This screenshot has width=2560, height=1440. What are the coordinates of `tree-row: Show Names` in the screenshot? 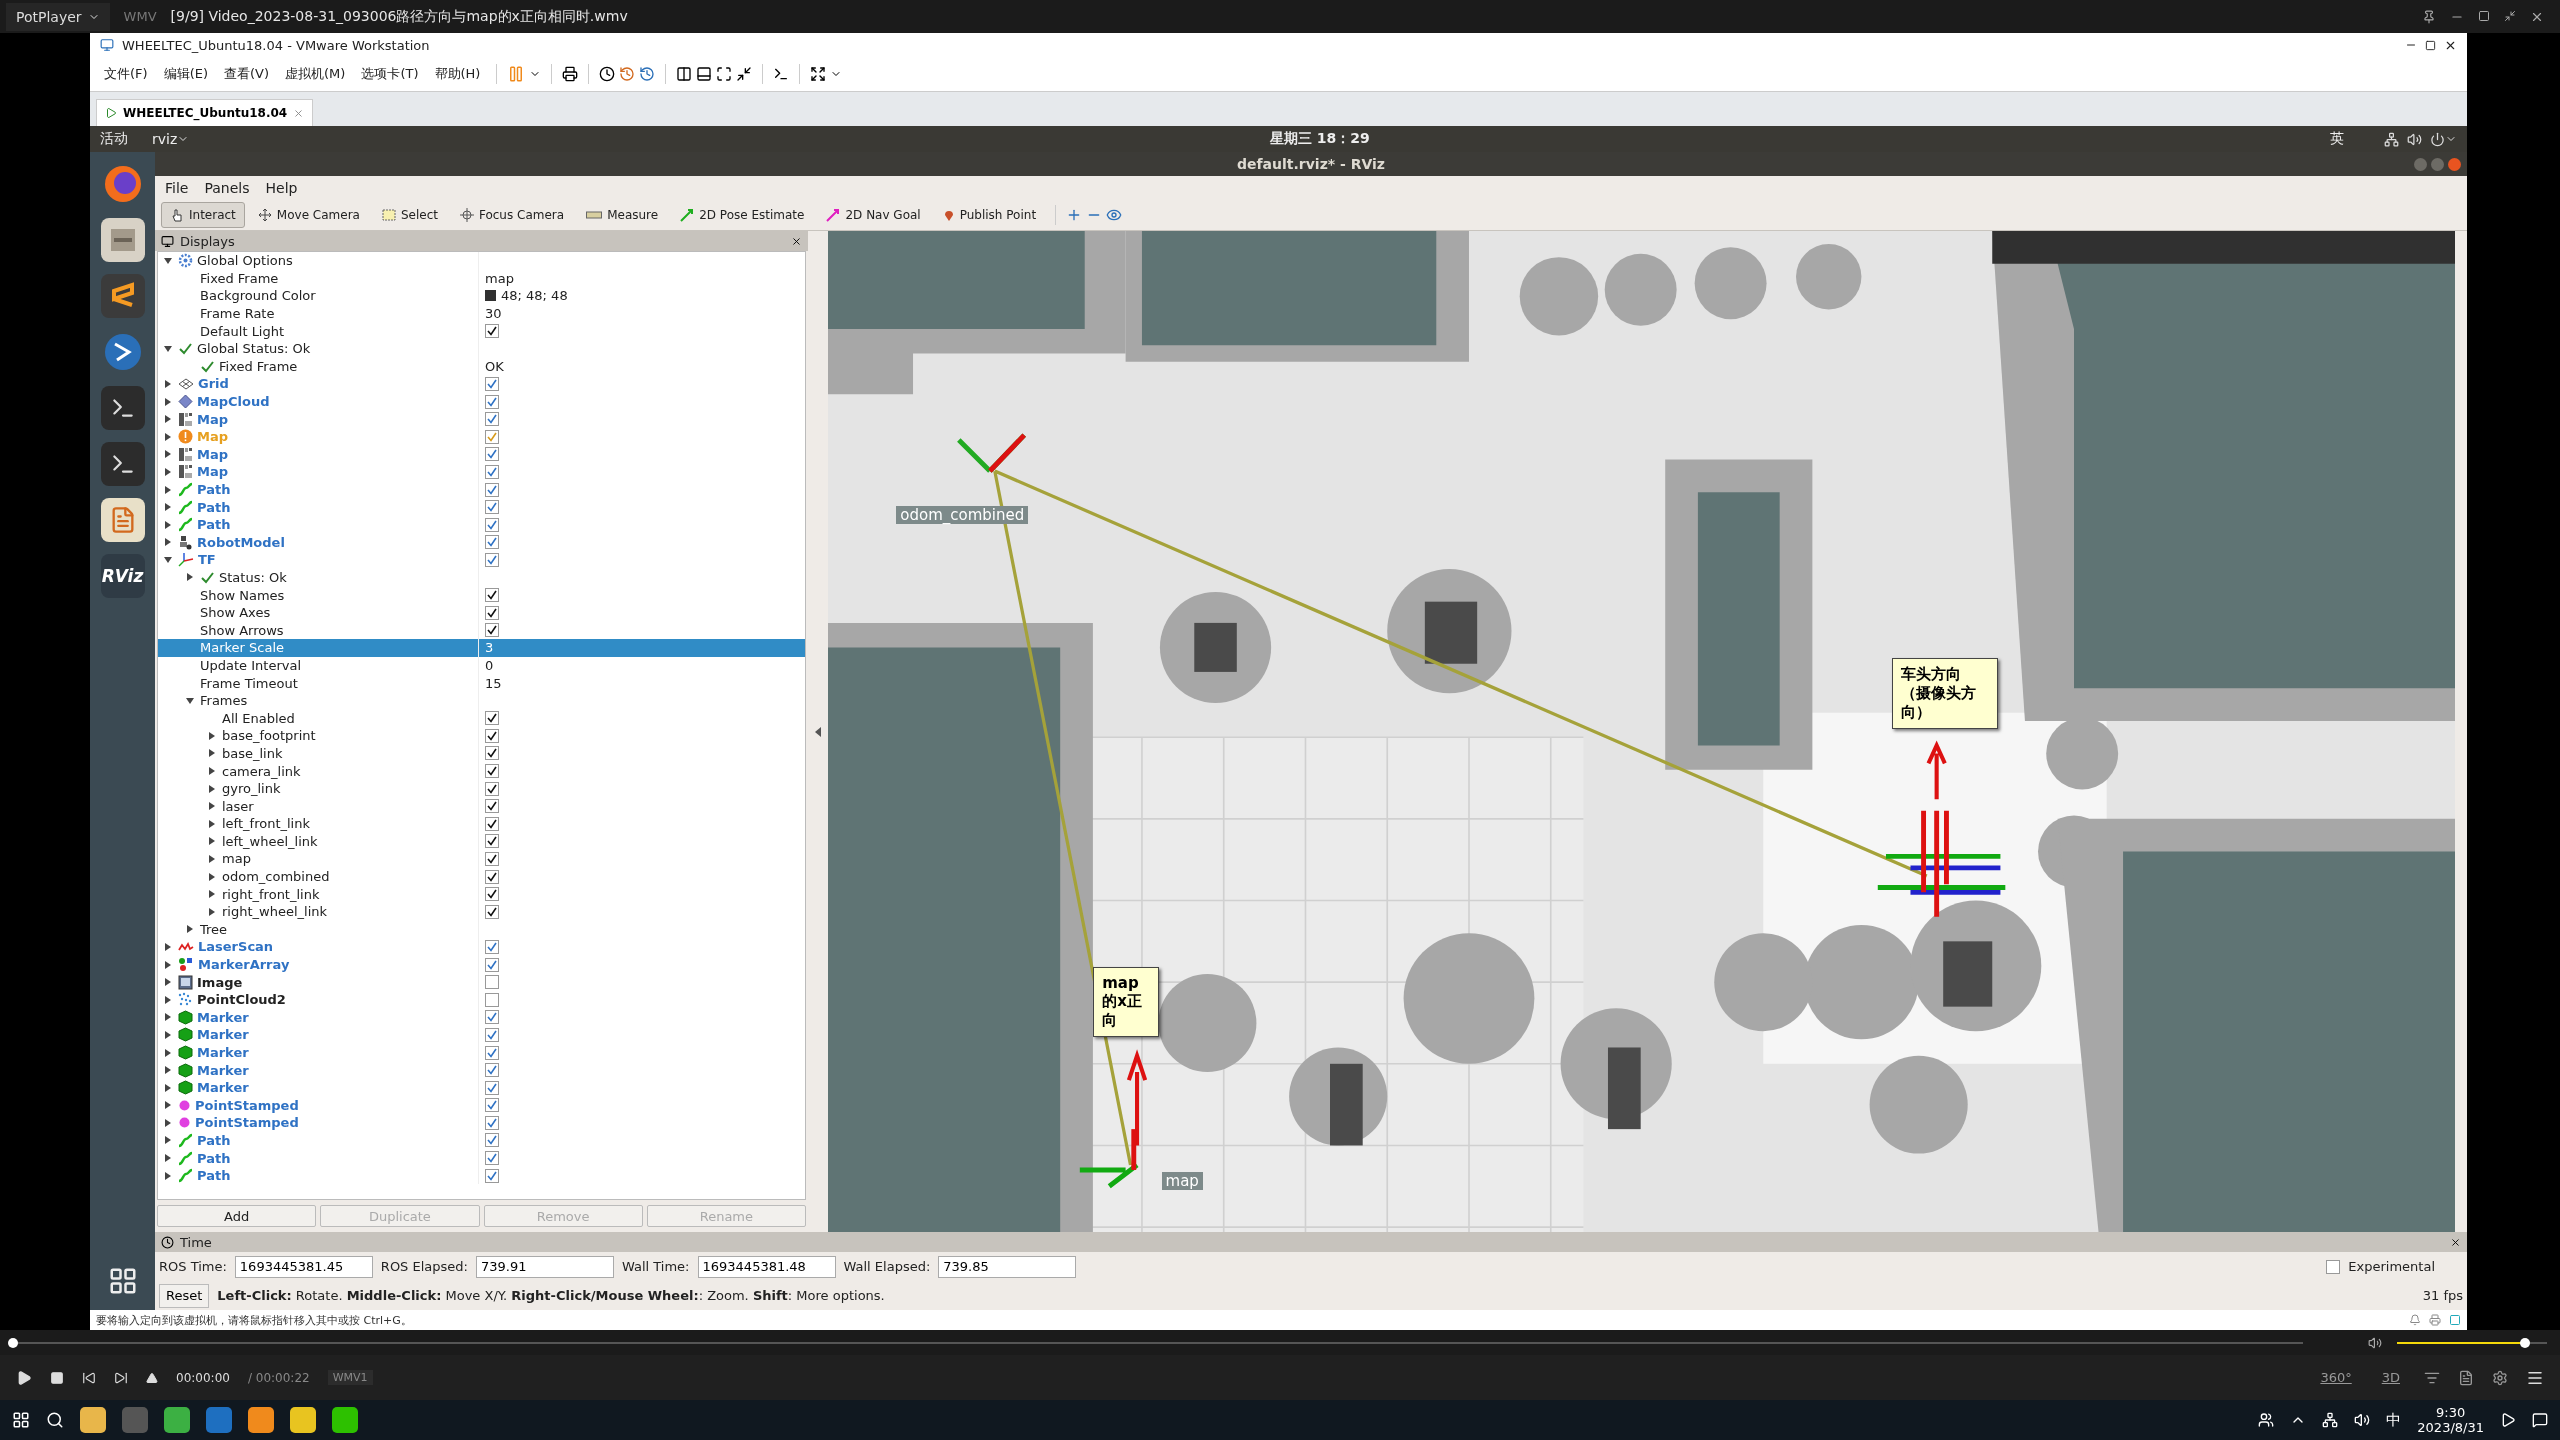 It's located at (481, 595).